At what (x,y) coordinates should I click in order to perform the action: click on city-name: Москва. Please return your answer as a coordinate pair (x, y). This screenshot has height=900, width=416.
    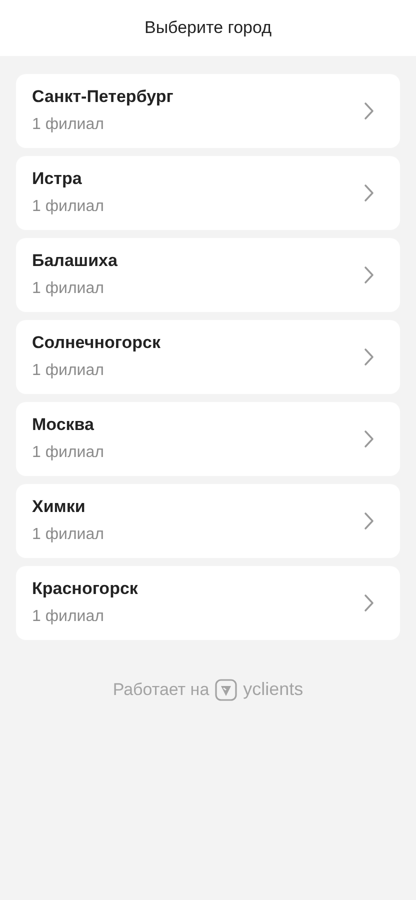
    Looking at the image, I should click on (63, 425).